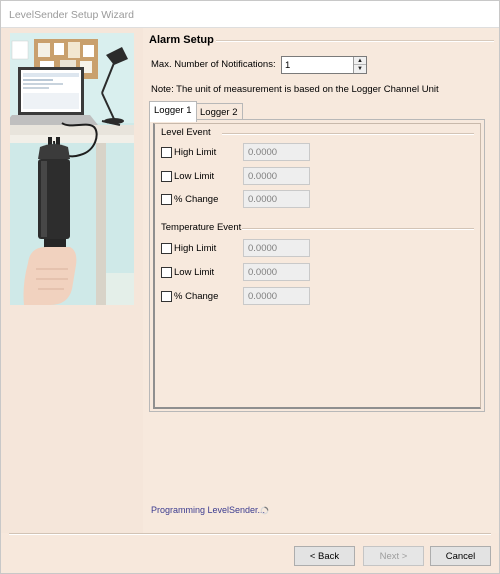 This screenshot has height=574, width=500. I want to click on temp-low-limit-label: Low Limit, so click(194, 272).